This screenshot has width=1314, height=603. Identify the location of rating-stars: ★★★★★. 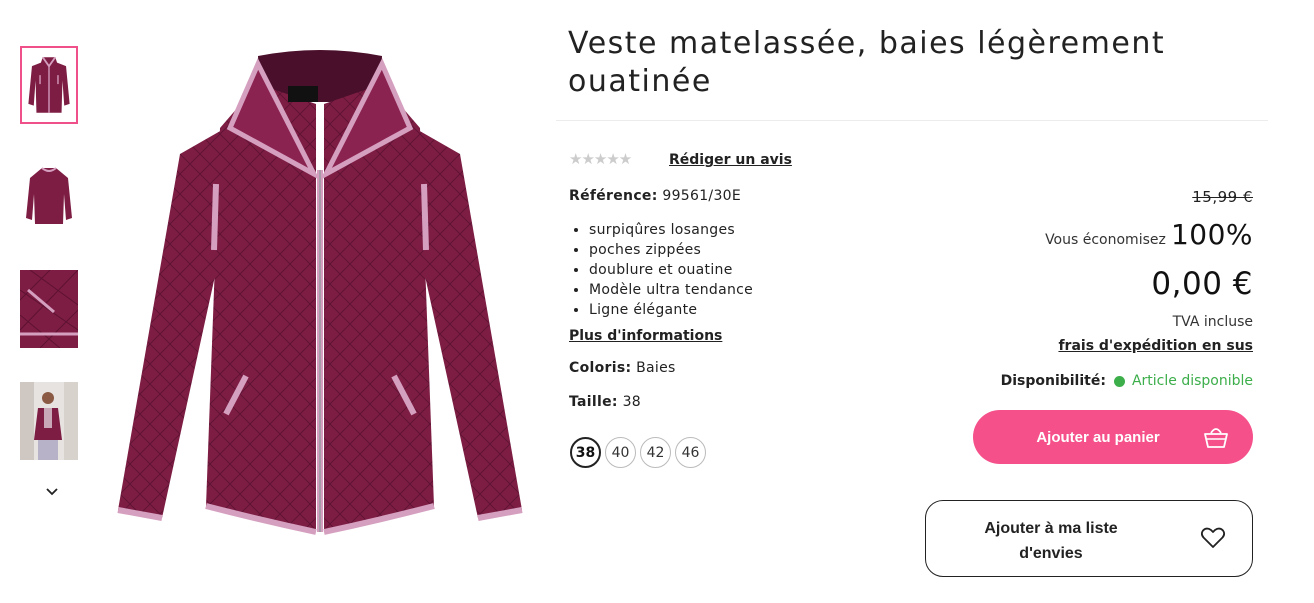
(600, 159).